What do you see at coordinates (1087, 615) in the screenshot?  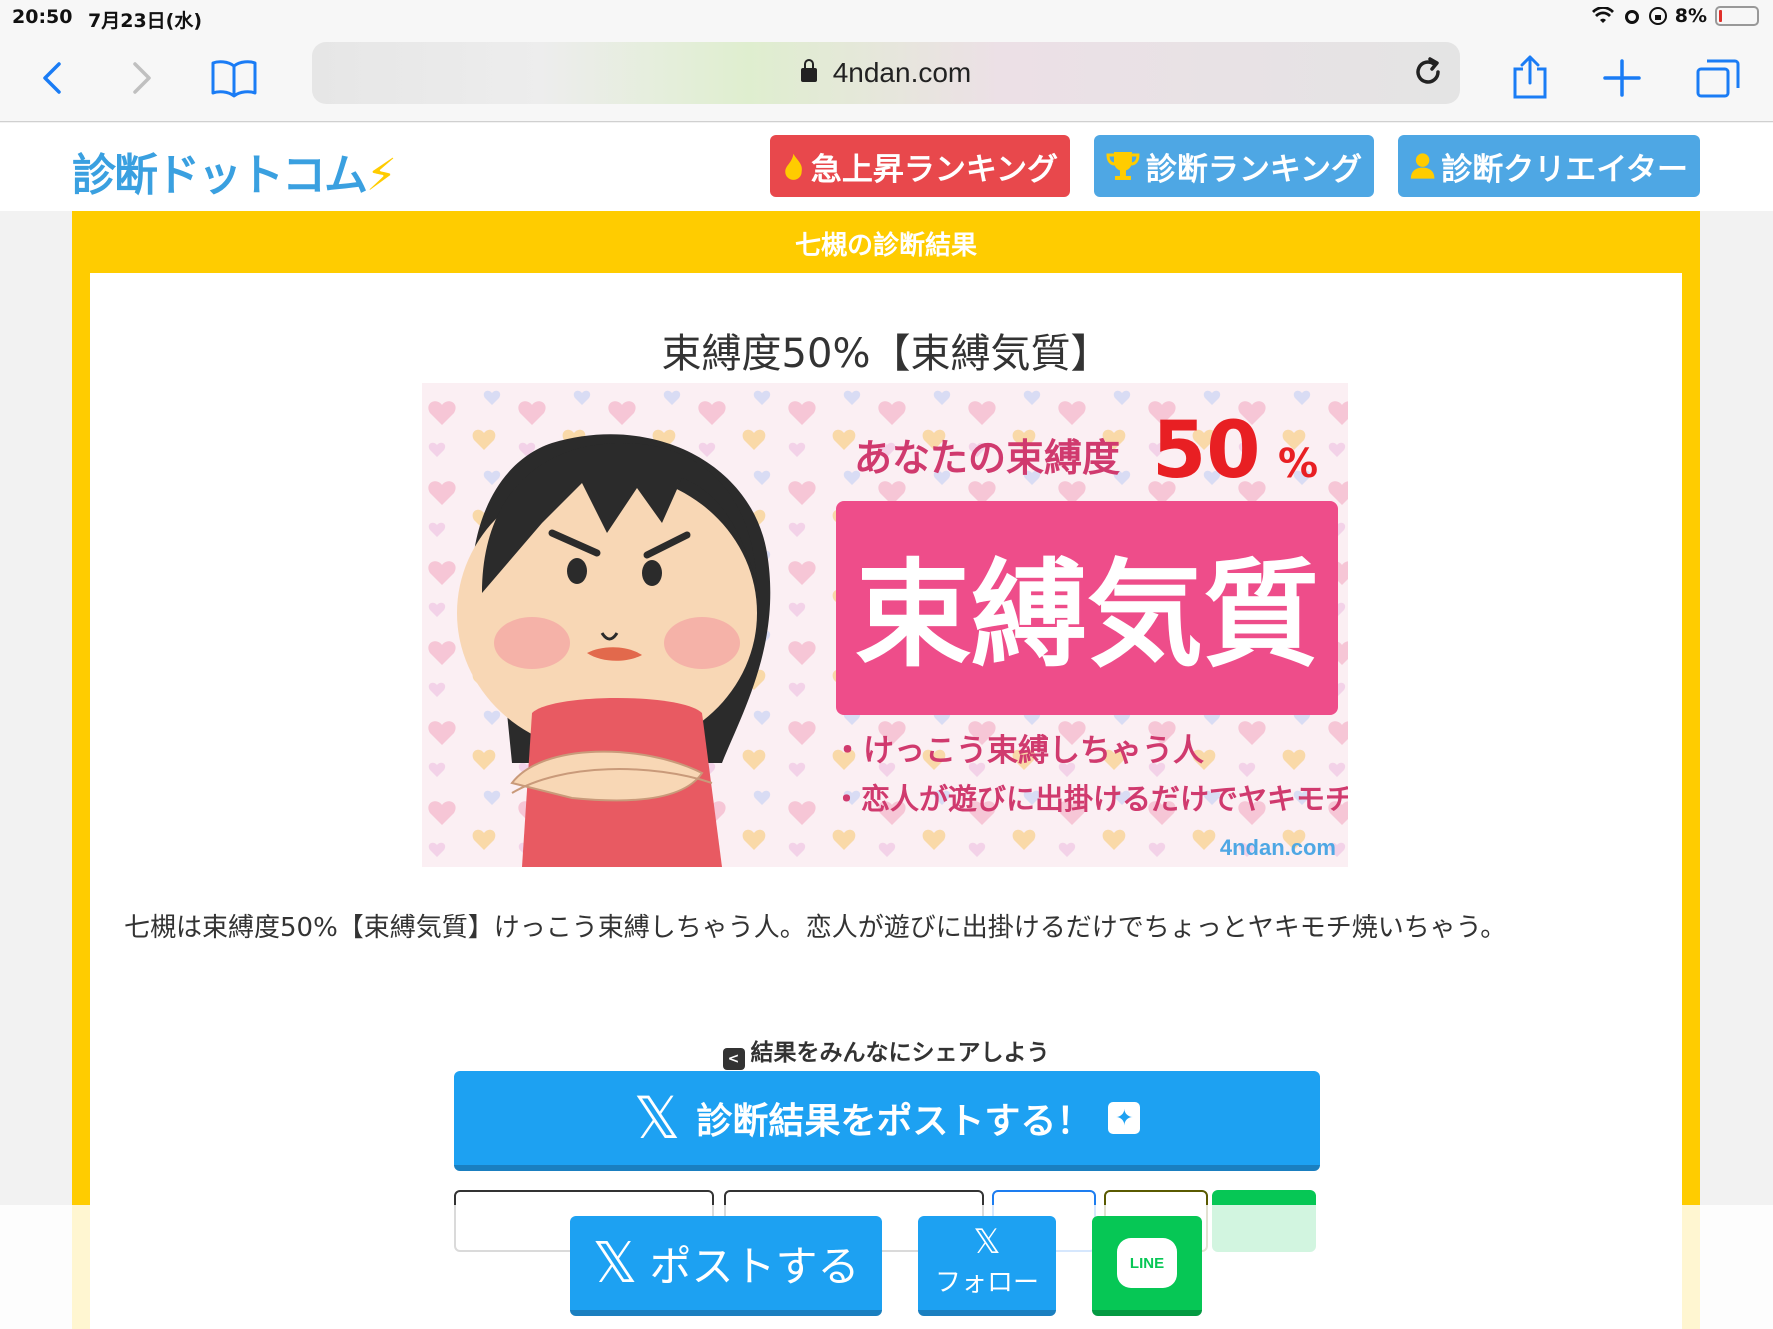 I see `type-label: 束縛気質` at bounding box center [1087, 615].